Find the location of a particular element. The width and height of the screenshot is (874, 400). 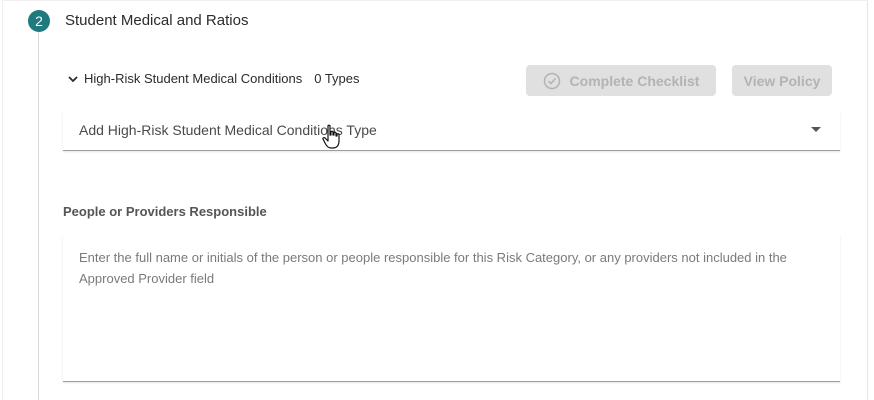

view-policy-label: View Policy is located at coordinates (782, 80).